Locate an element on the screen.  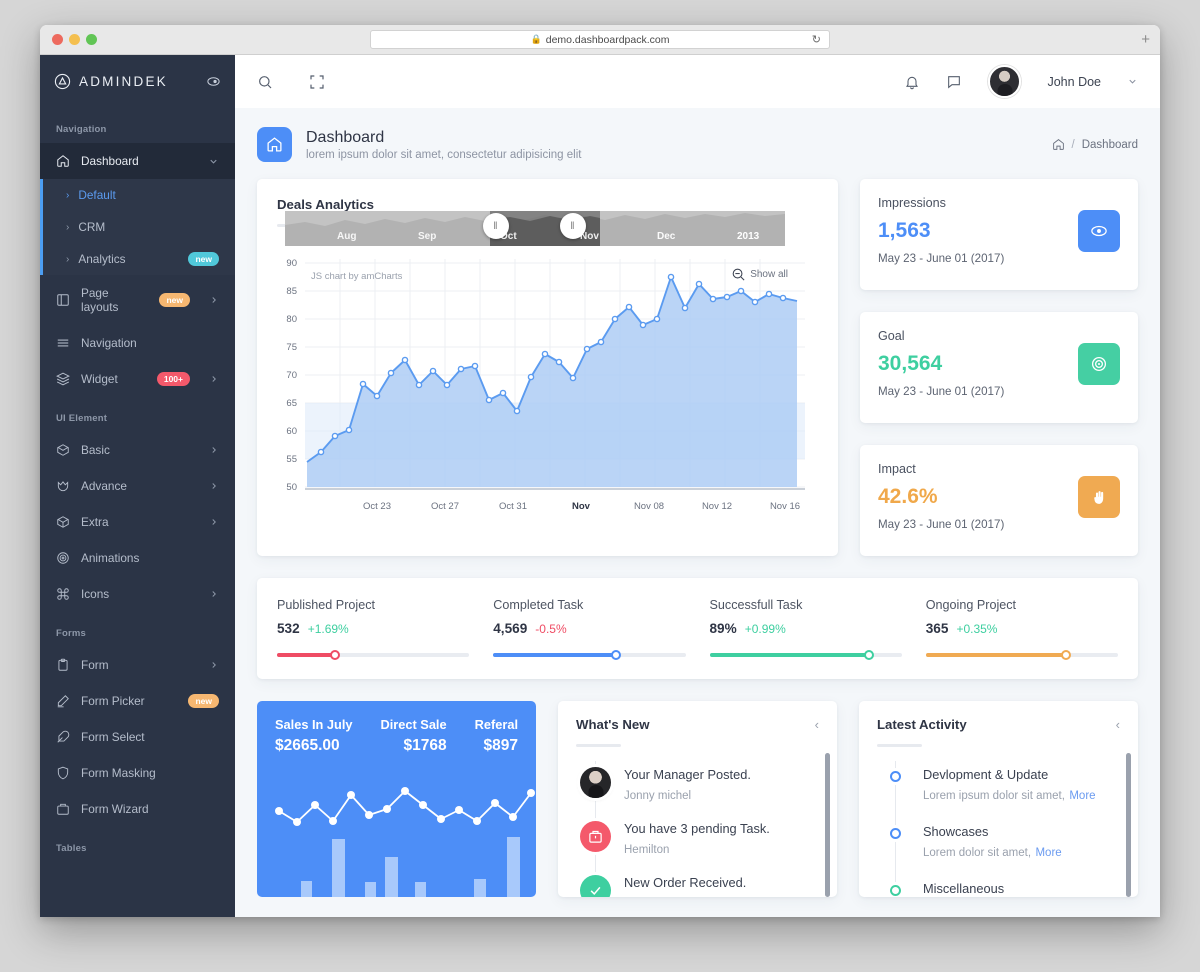
scrollbar-month-labels: Aug Sep Oct Nov Dec 2013 is located at coordinates (535, 228).